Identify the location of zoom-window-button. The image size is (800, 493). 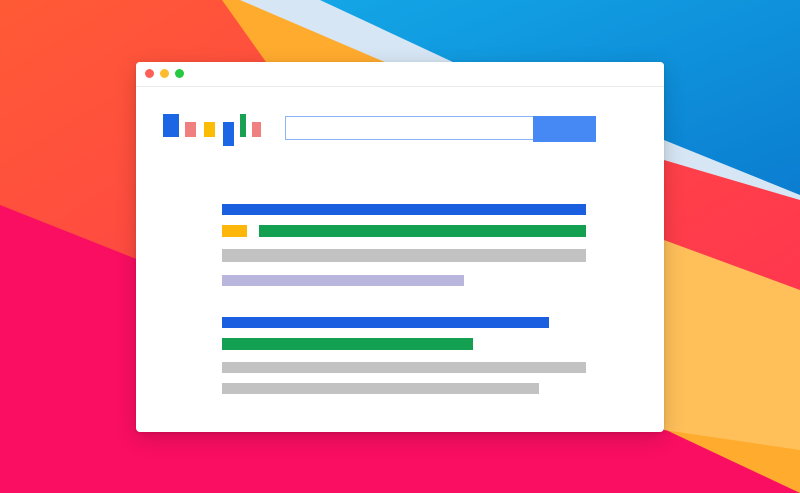
(179, 73).